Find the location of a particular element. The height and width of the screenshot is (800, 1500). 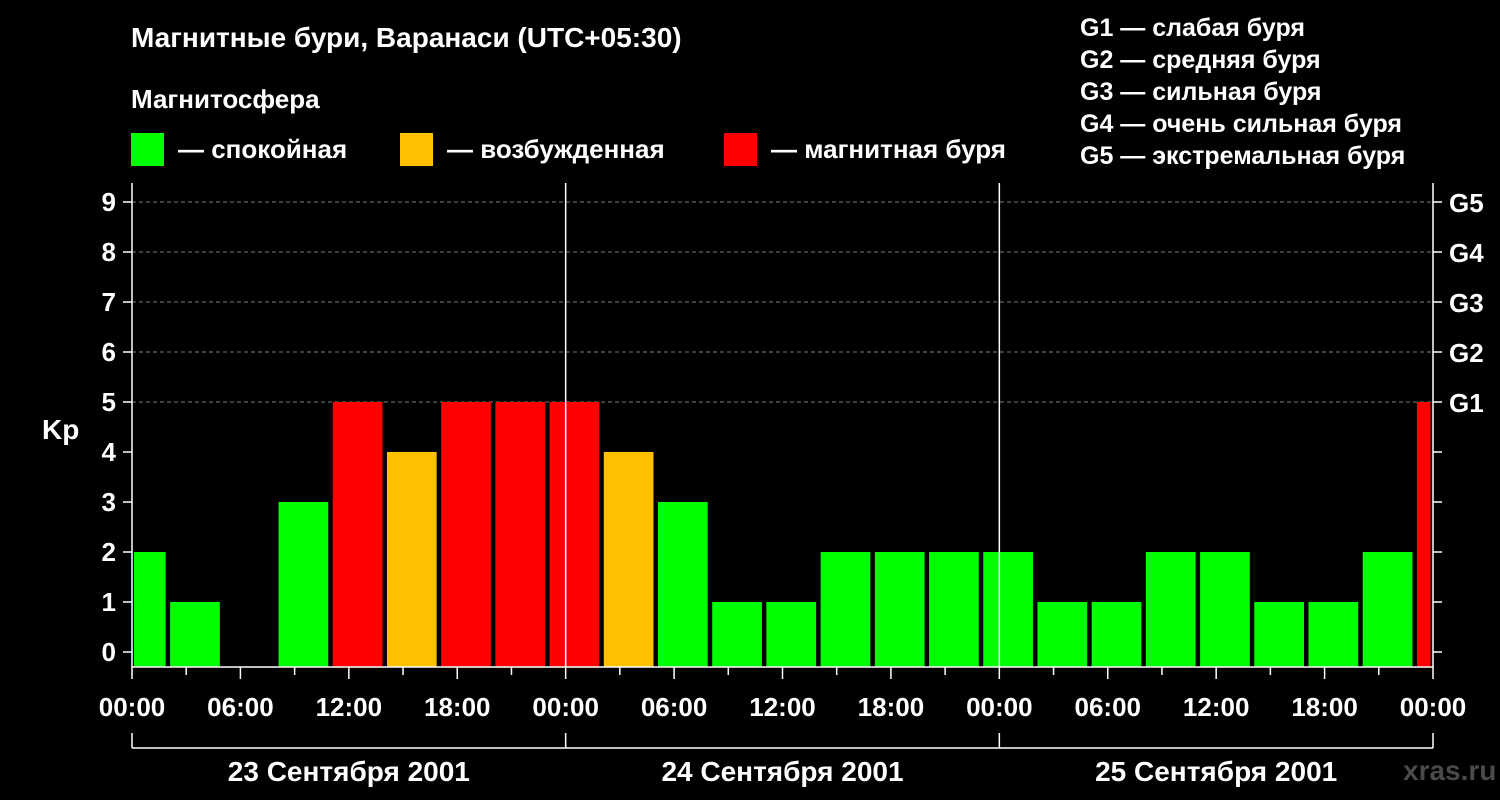

y-axis-label: Kp is located at coordinates (60, 429).